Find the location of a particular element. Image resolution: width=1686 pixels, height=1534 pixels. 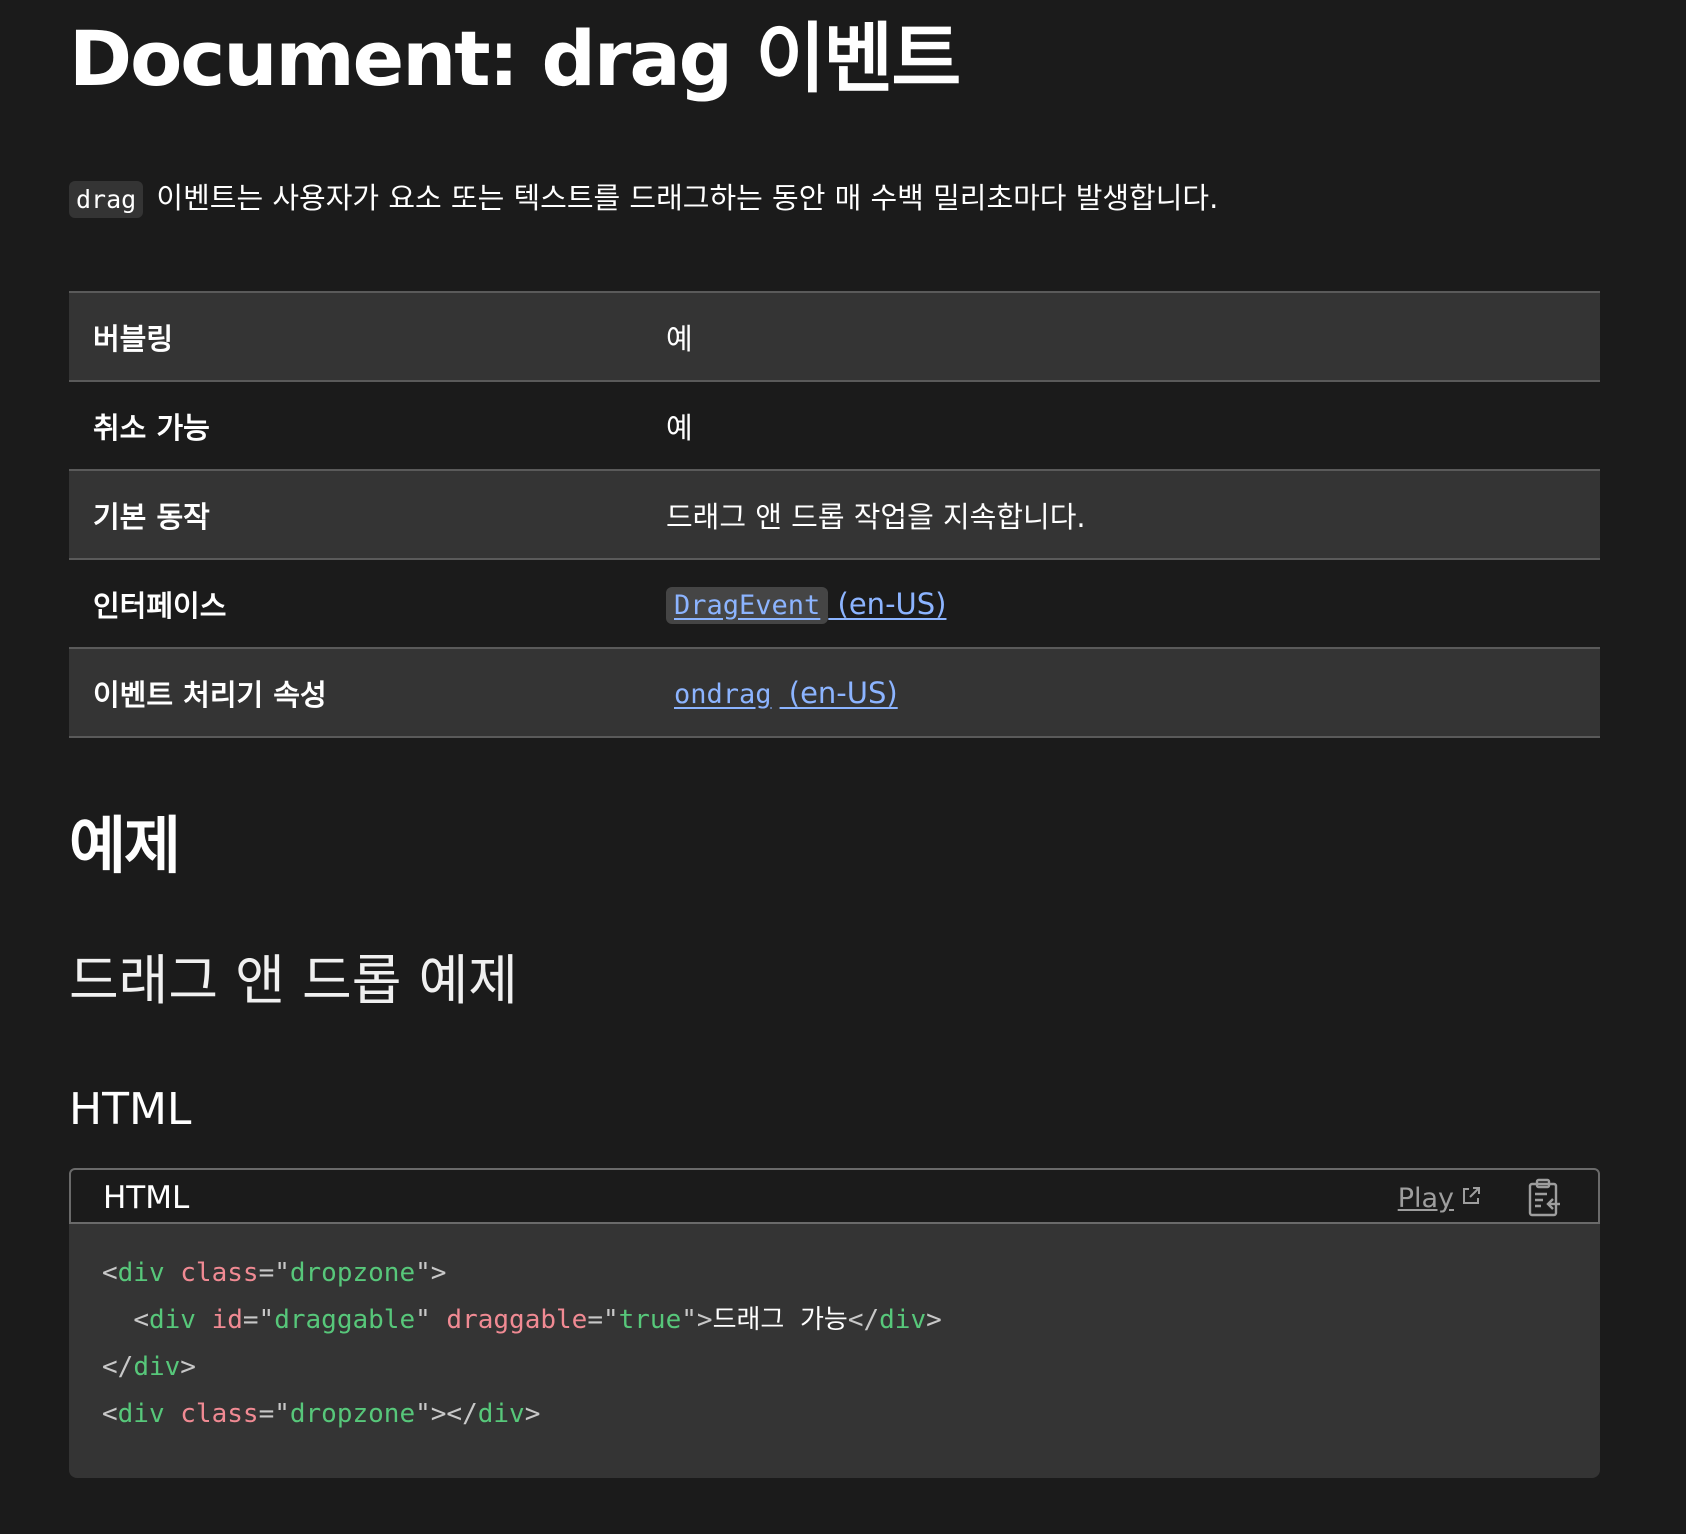

dragevent-link: DragEvent (en-US) is located at coordinates (806, 605).